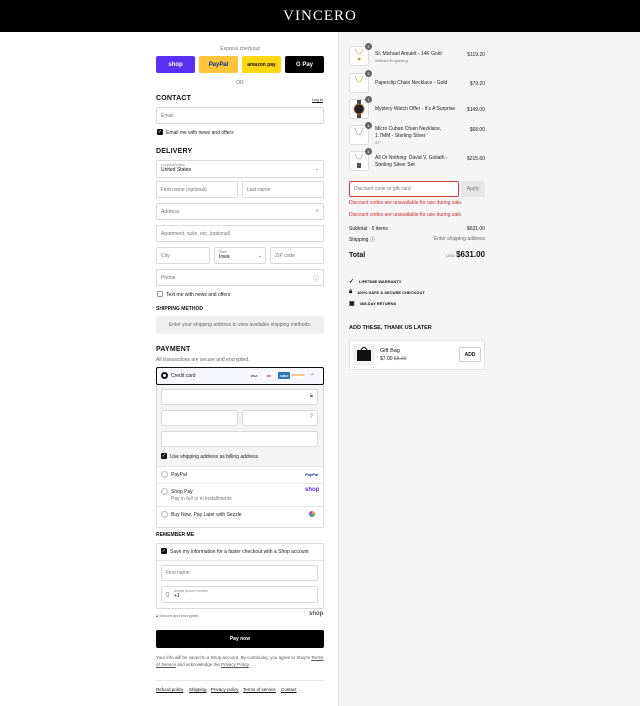 This screenshot has width=640, height=706. What do you see at coordinates (312, 474) in the screenshot?
I see `paypal-logo: PayPal` at bounding box center [312, 474].